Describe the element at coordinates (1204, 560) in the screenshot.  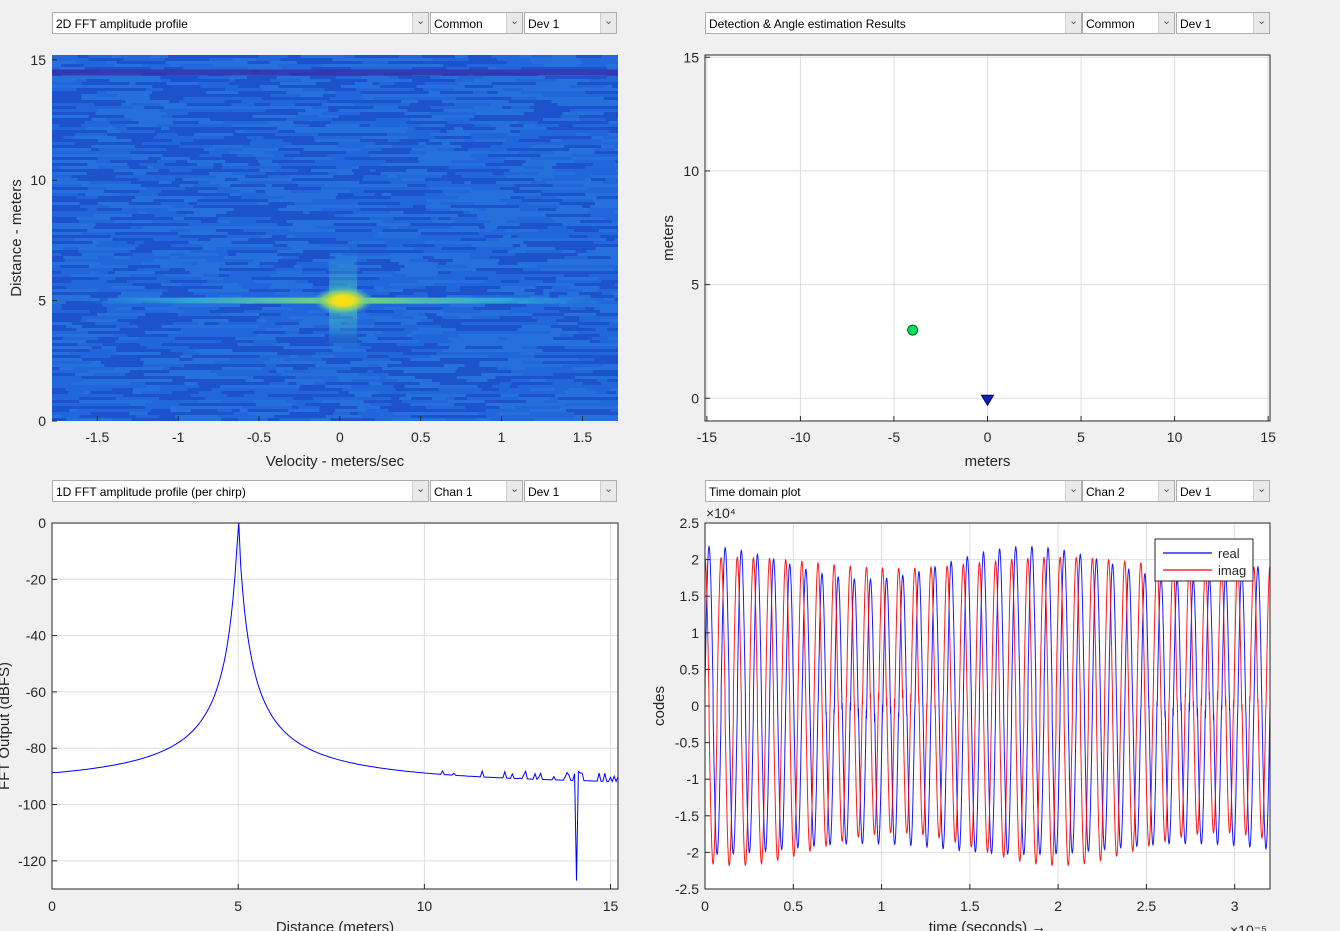
I see `legend: realimag` at that location.